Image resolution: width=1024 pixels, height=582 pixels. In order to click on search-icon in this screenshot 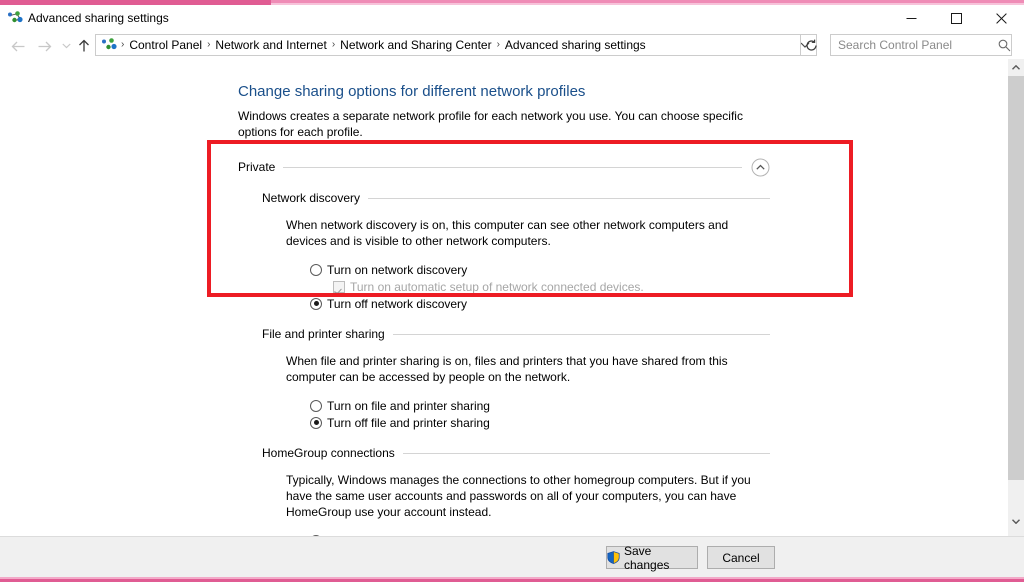, I will do `click(1004, 45)`.